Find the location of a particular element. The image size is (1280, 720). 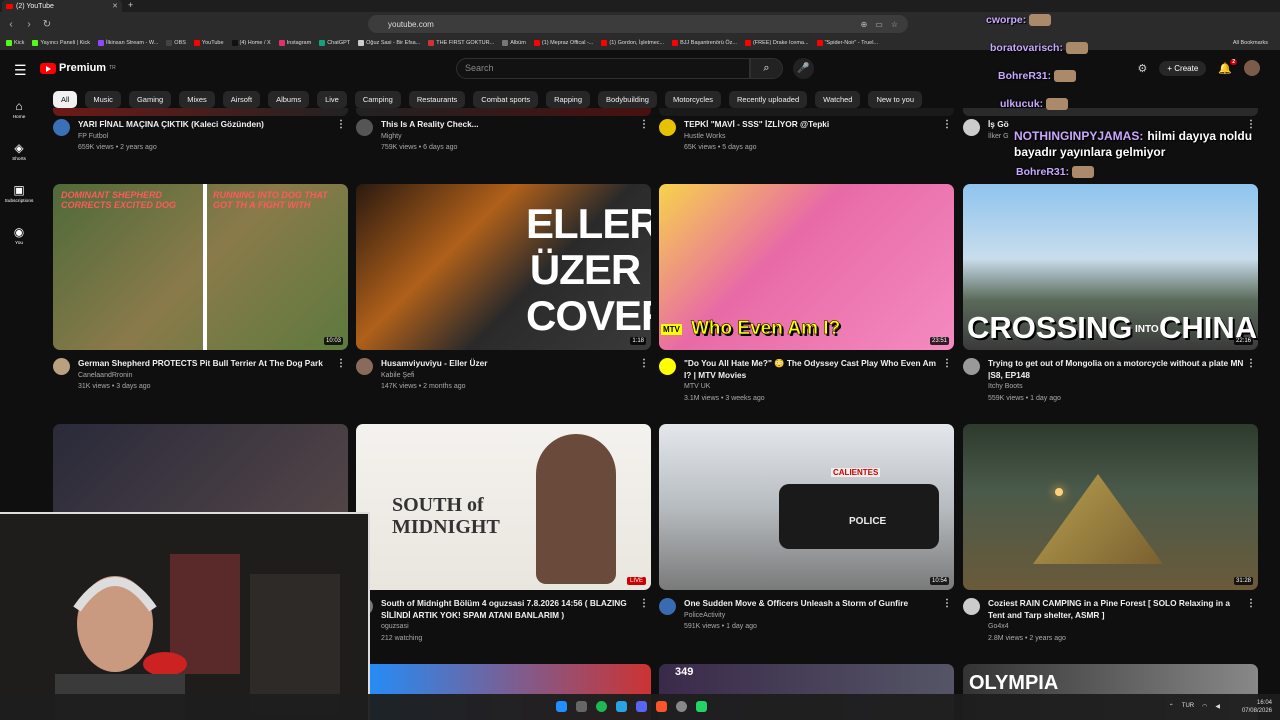

bookmark-item: Kick is located at coordinates (15, 43).